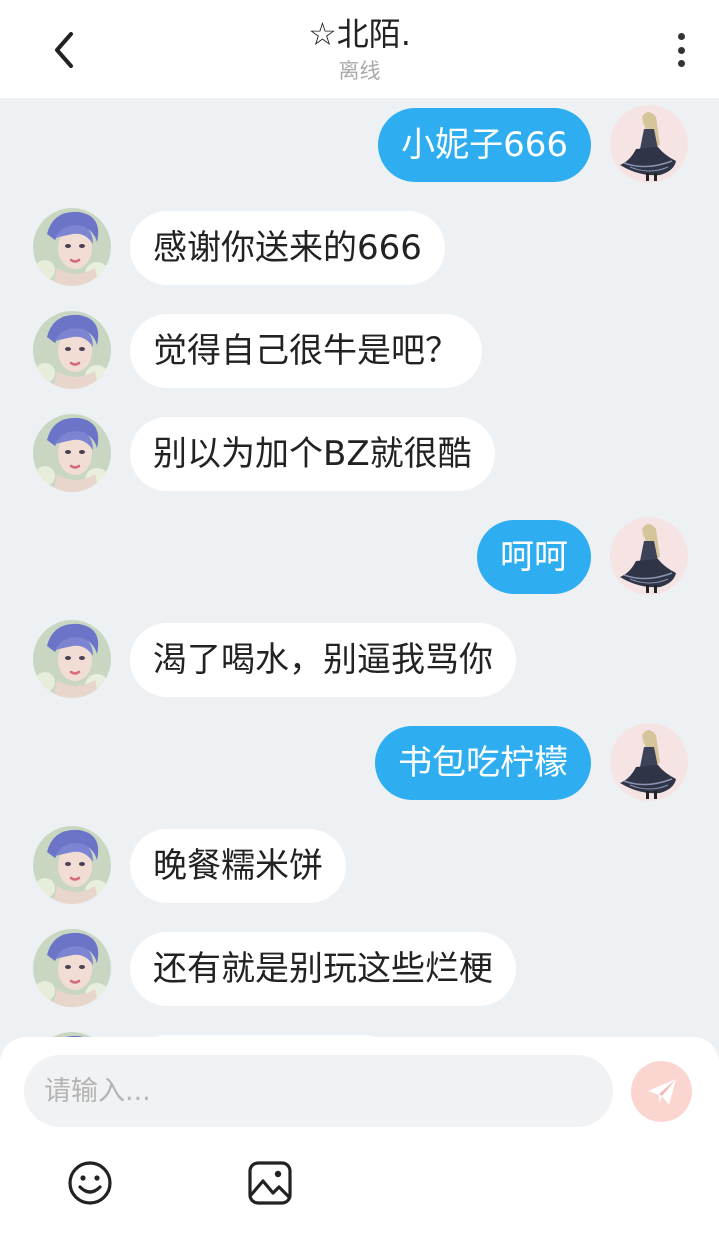 The image size is (719, 1245). What do you see at coordinates (312, 454) in the screenshot?
I see `message-bubble: 别以为加个BZ就很酷` at bounding box center [312, 454].